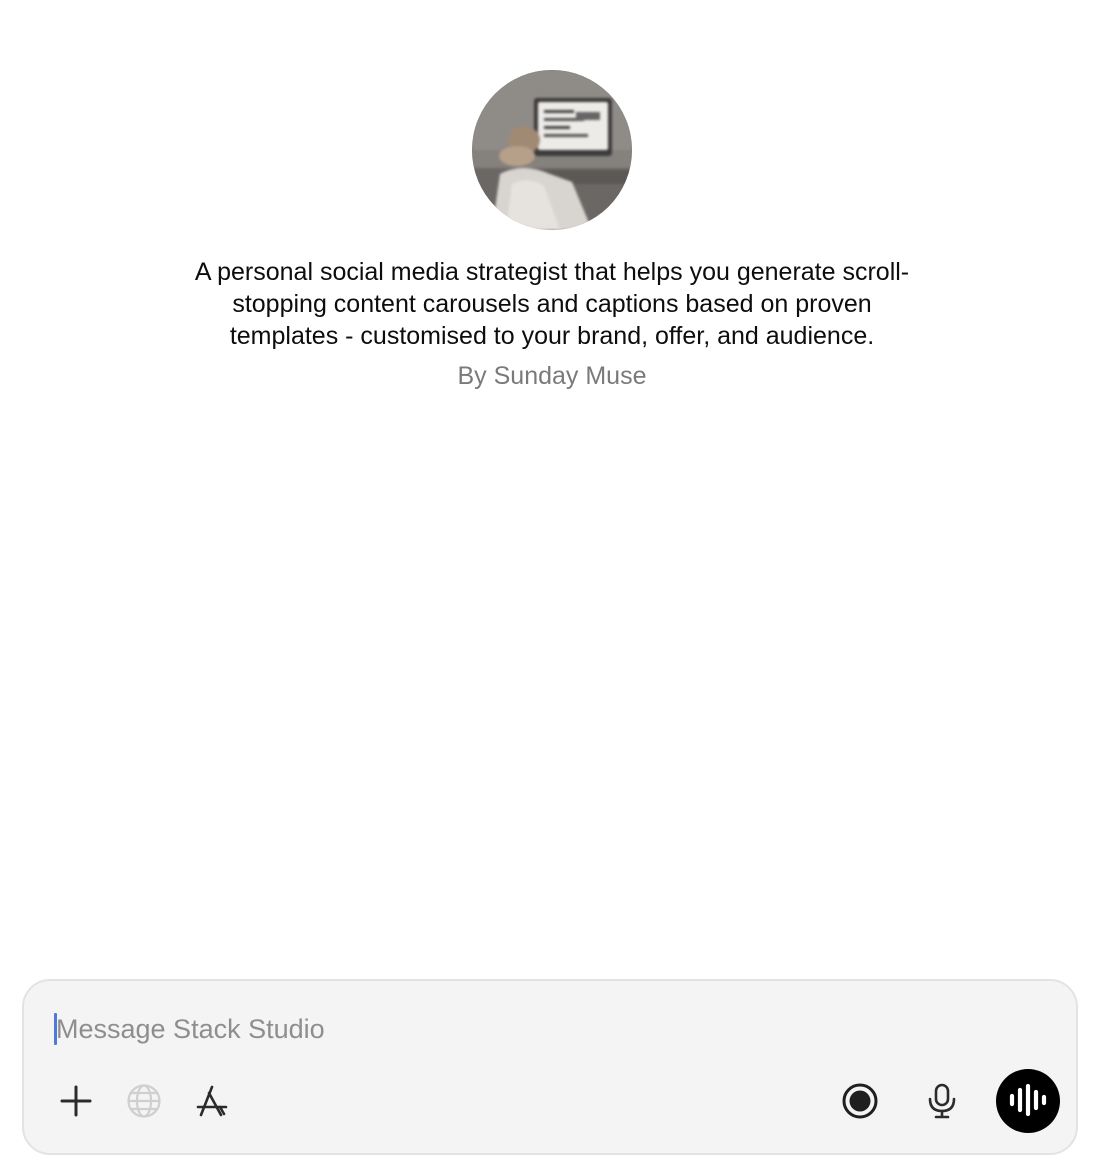 The image size is (1104, 1172). I want to click on voice-waveform-icon, so click(1028, 1101).